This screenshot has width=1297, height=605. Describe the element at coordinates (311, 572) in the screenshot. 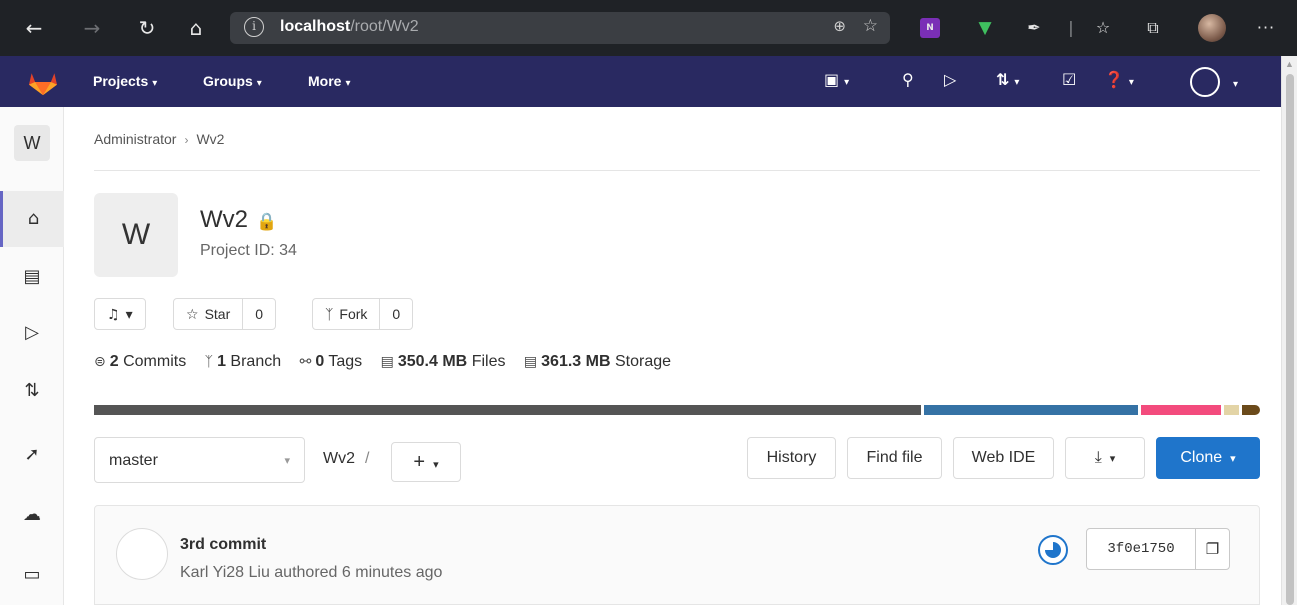

I see `commit-meta: Karl Yi28 Liu authored 6 minutes ago` at that location.